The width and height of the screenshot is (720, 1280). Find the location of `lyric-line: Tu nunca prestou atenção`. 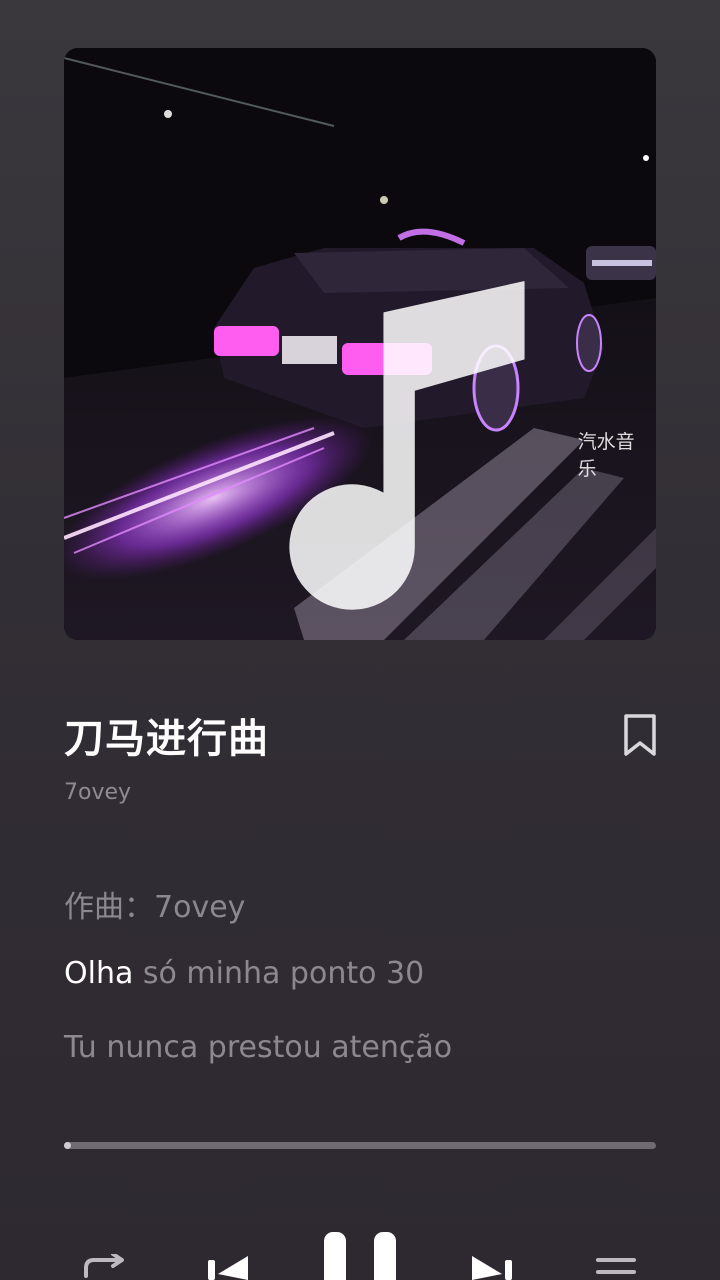

lyric-line: Tu nunca prestou atenção is located at coordinates (258, 1047).